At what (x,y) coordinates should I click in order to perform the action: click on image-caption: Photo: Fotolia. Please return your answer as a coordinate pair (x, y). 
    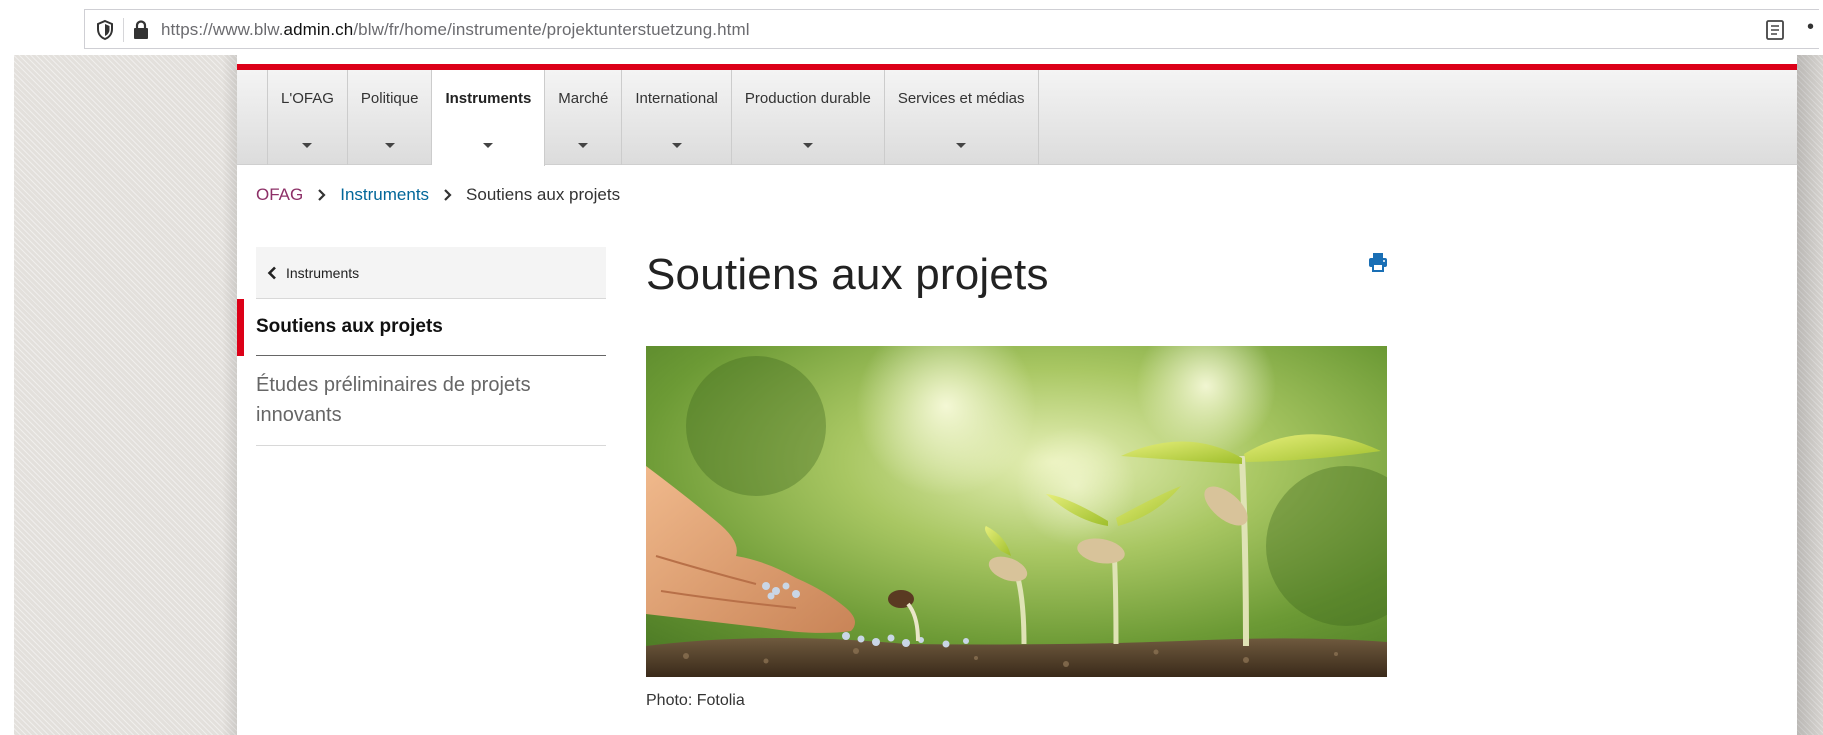
    Looking at the image, I should click on (695, 700).